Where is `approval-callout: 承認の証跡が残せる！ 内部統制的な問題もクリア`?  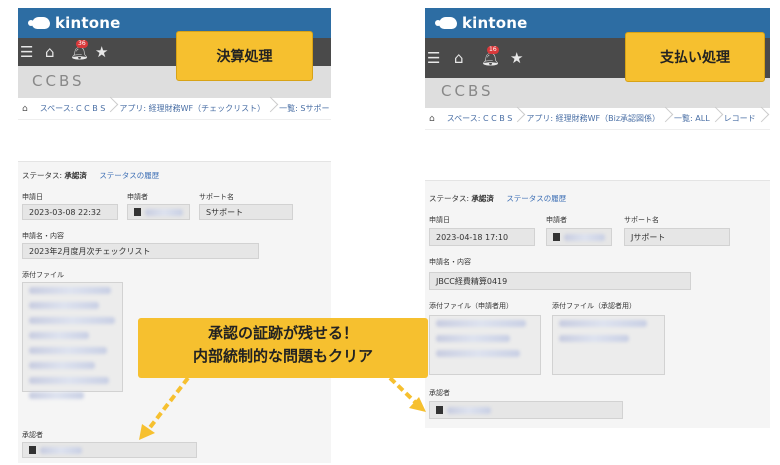 approval-callout: 承認の証跡が残せる！ 内部統制的な問題もクリア is located at coordinates (283, 348).